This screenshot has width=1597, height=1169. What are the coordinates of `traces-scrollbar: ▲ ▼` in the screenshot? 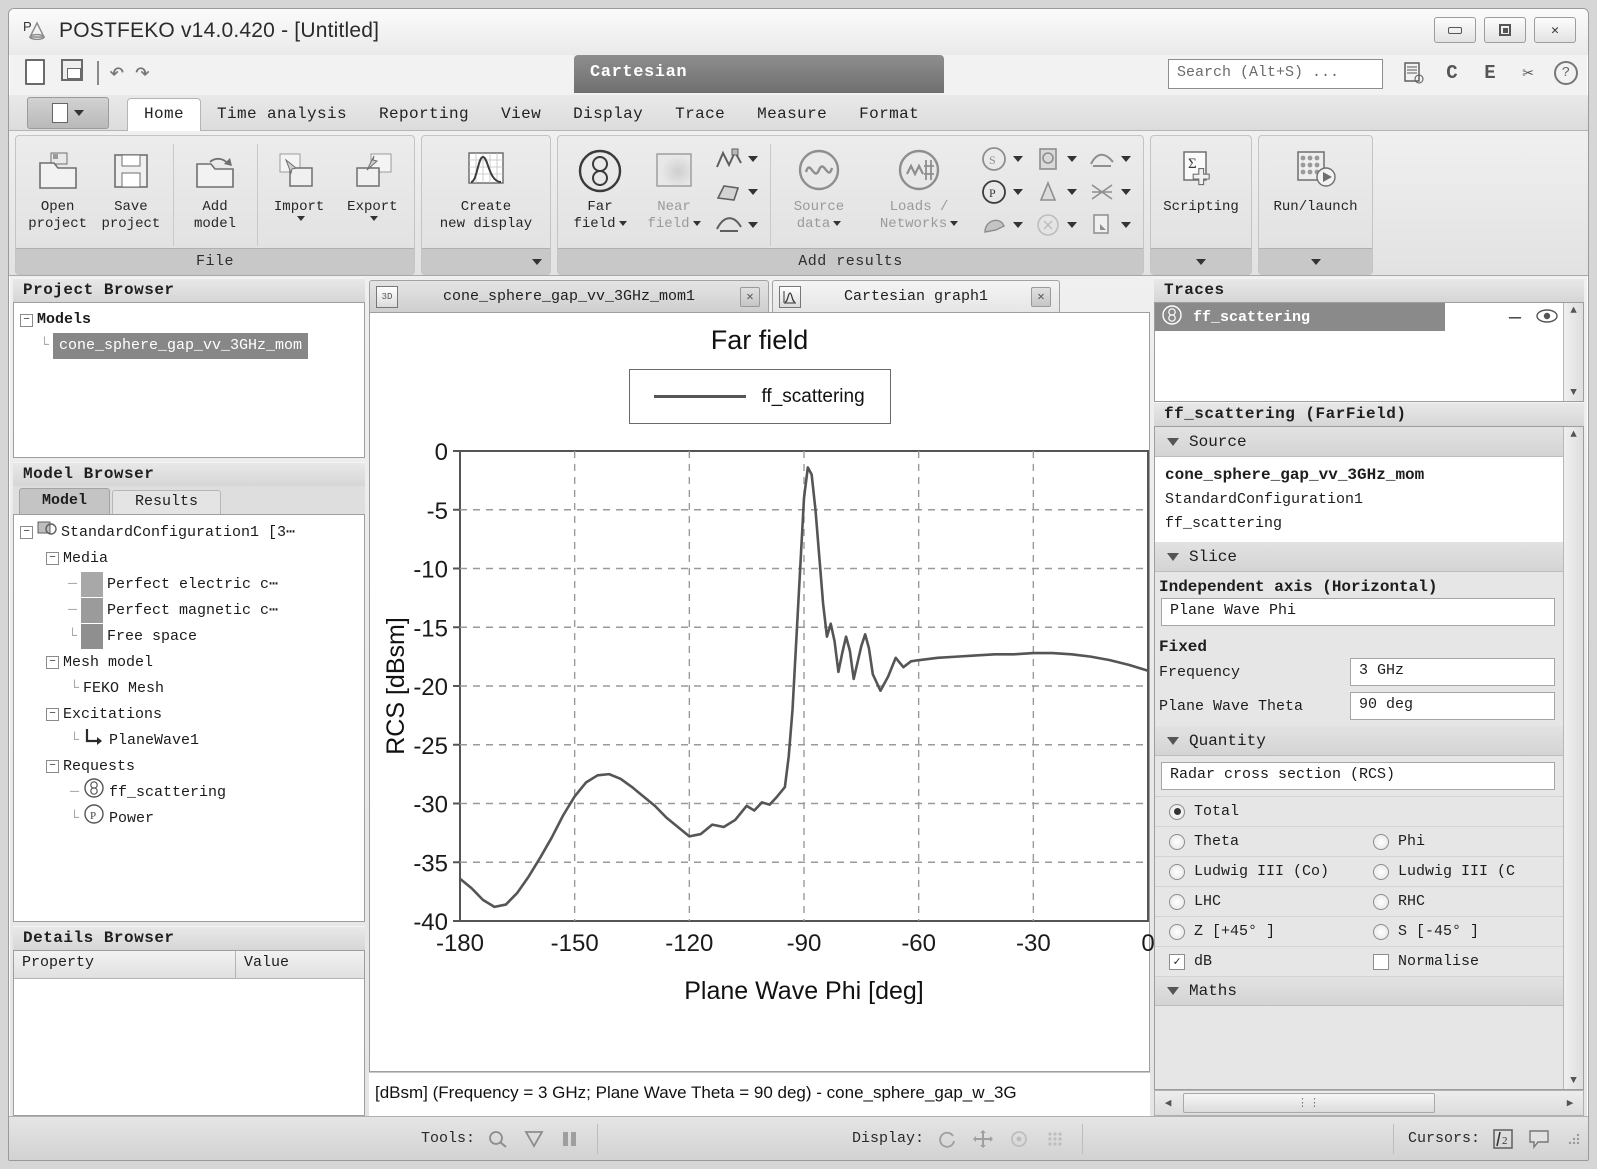 It's located at (1573, 352).